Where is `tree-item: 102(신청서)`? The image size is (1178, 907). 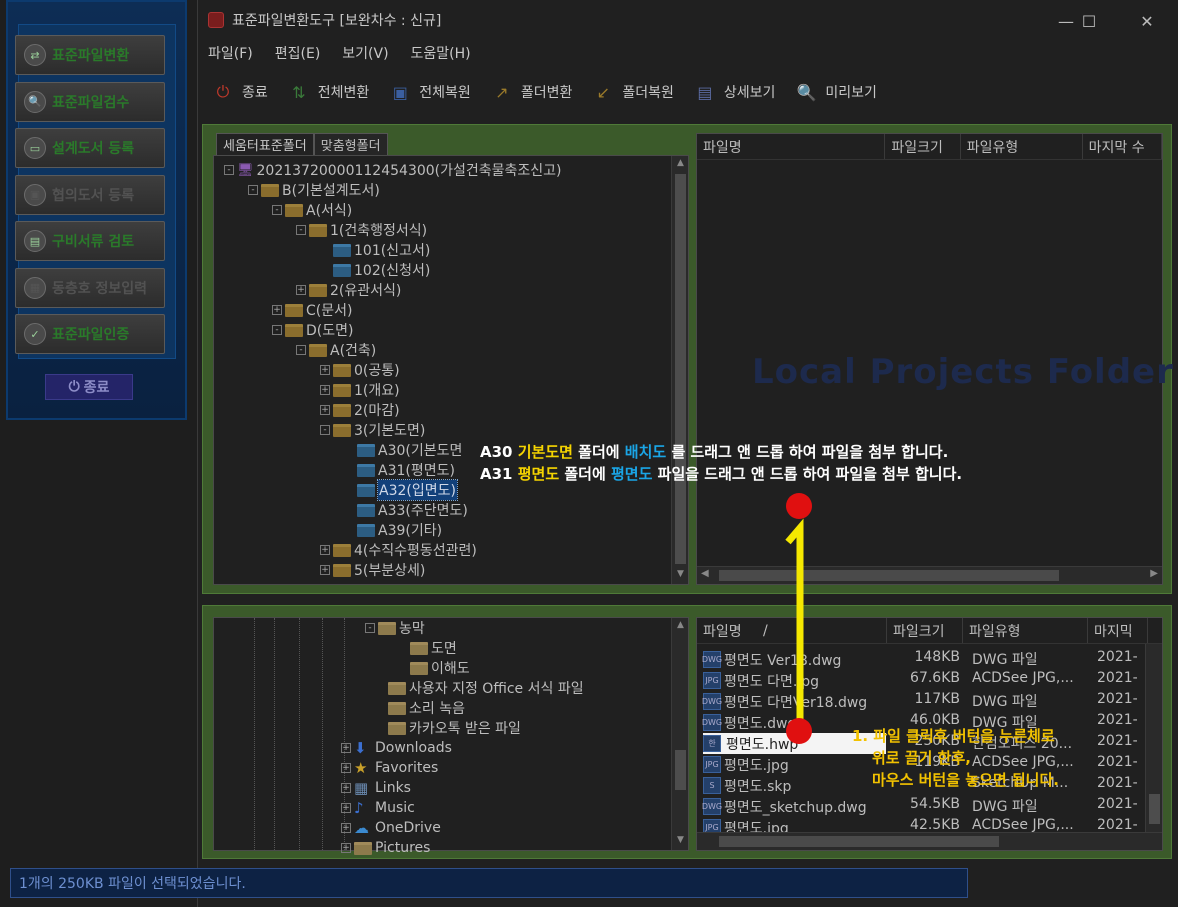
tree-item: 102(신청서) is located at coordinates (375, 270).